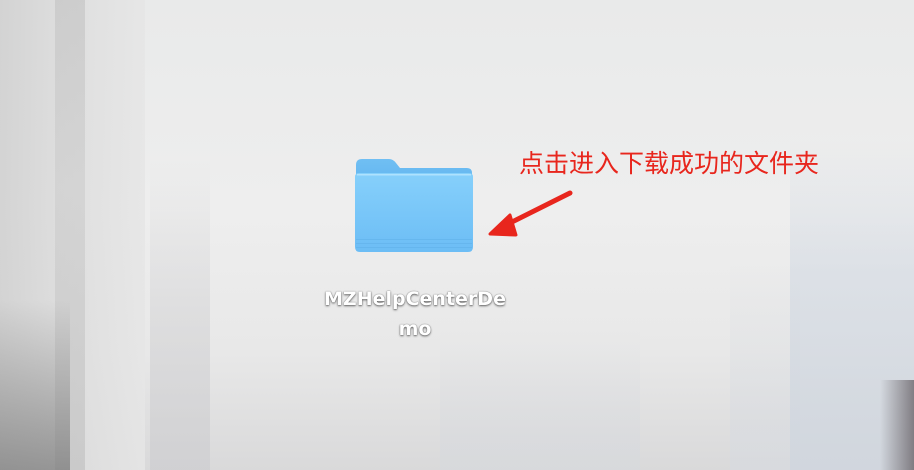 The height and width of the screenshot is (470, 914). I want to click on folder-name-line-2: mo, so click(415, 329).